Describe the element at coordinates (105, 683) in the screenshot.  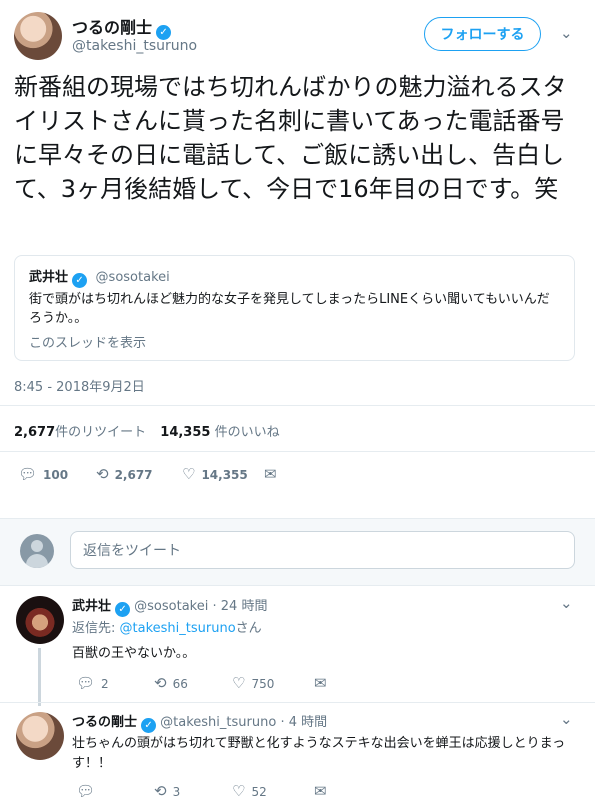
I see `reply-count: 2` at that location.